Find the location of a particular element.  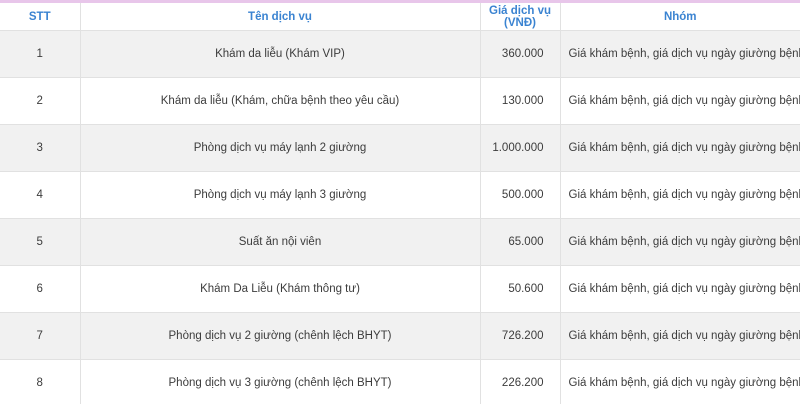

cell-price: 500.000 is located at coordinates (520, 195).